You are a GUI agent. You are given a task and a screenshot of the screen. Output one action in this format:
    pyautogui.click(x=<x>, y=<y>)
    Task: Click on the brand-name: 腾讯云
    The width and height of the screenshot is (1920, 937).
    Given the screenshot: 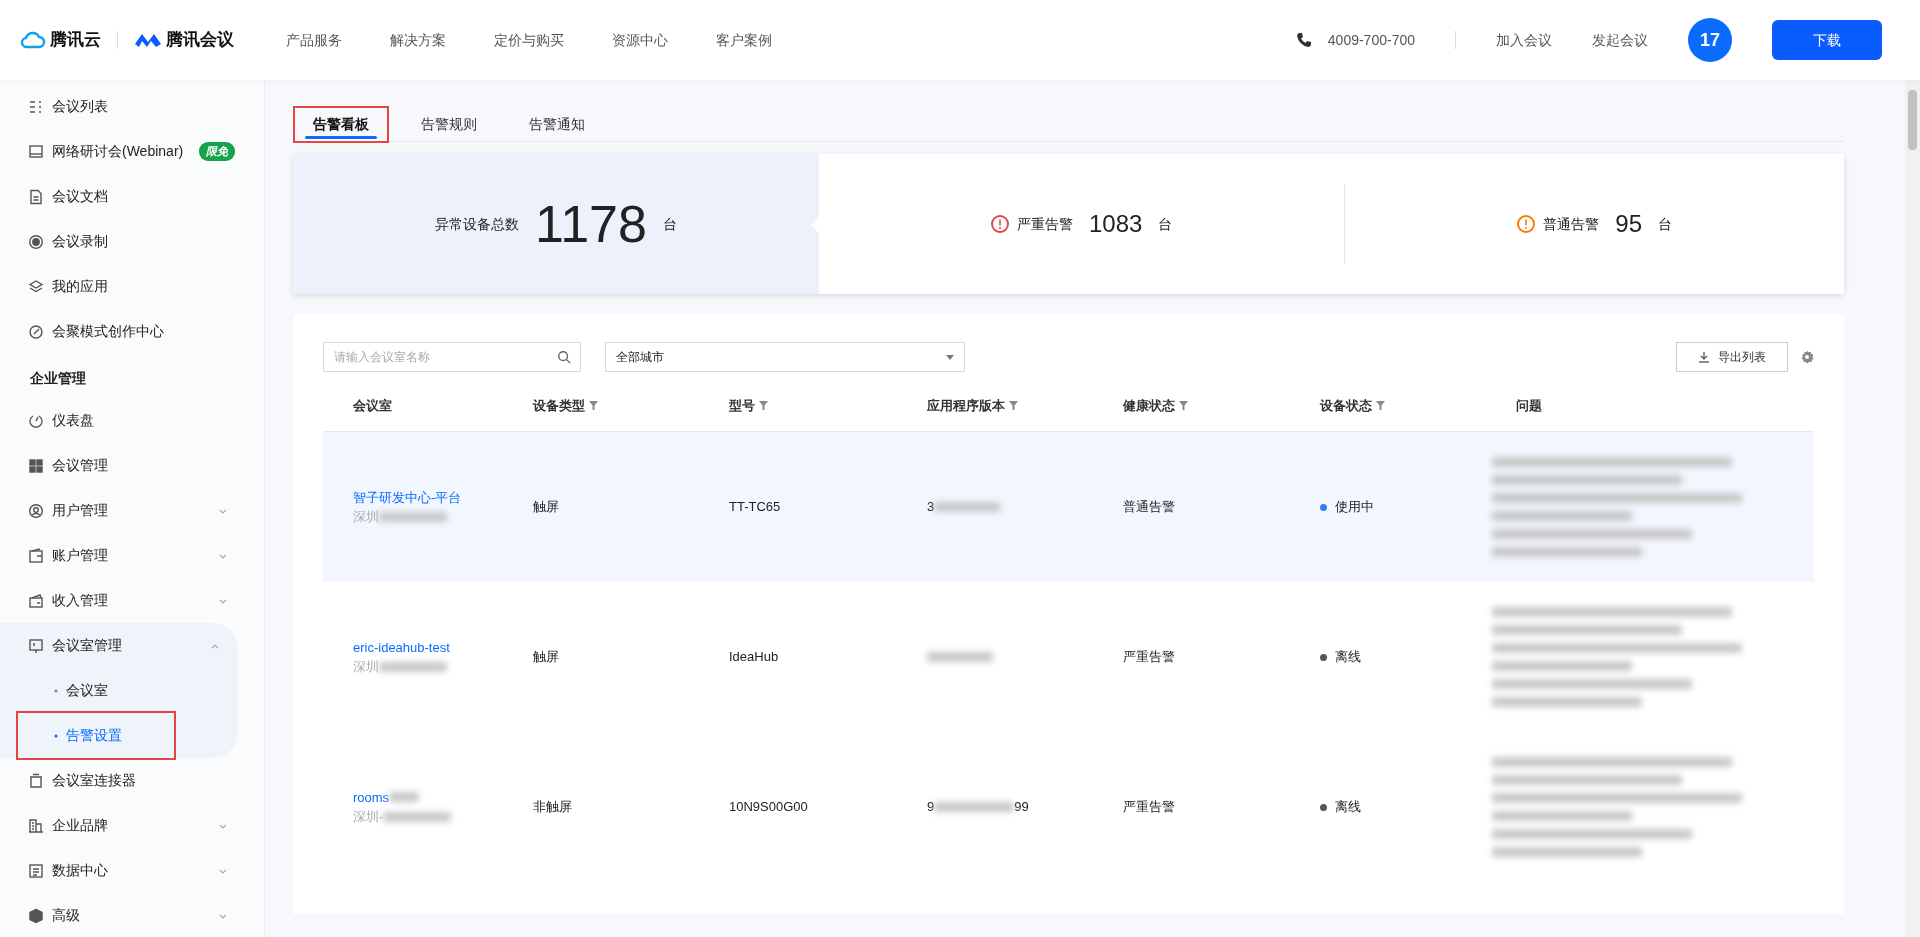 What is the action you would take?
    pyautogui.click(x=75, y=40)
    